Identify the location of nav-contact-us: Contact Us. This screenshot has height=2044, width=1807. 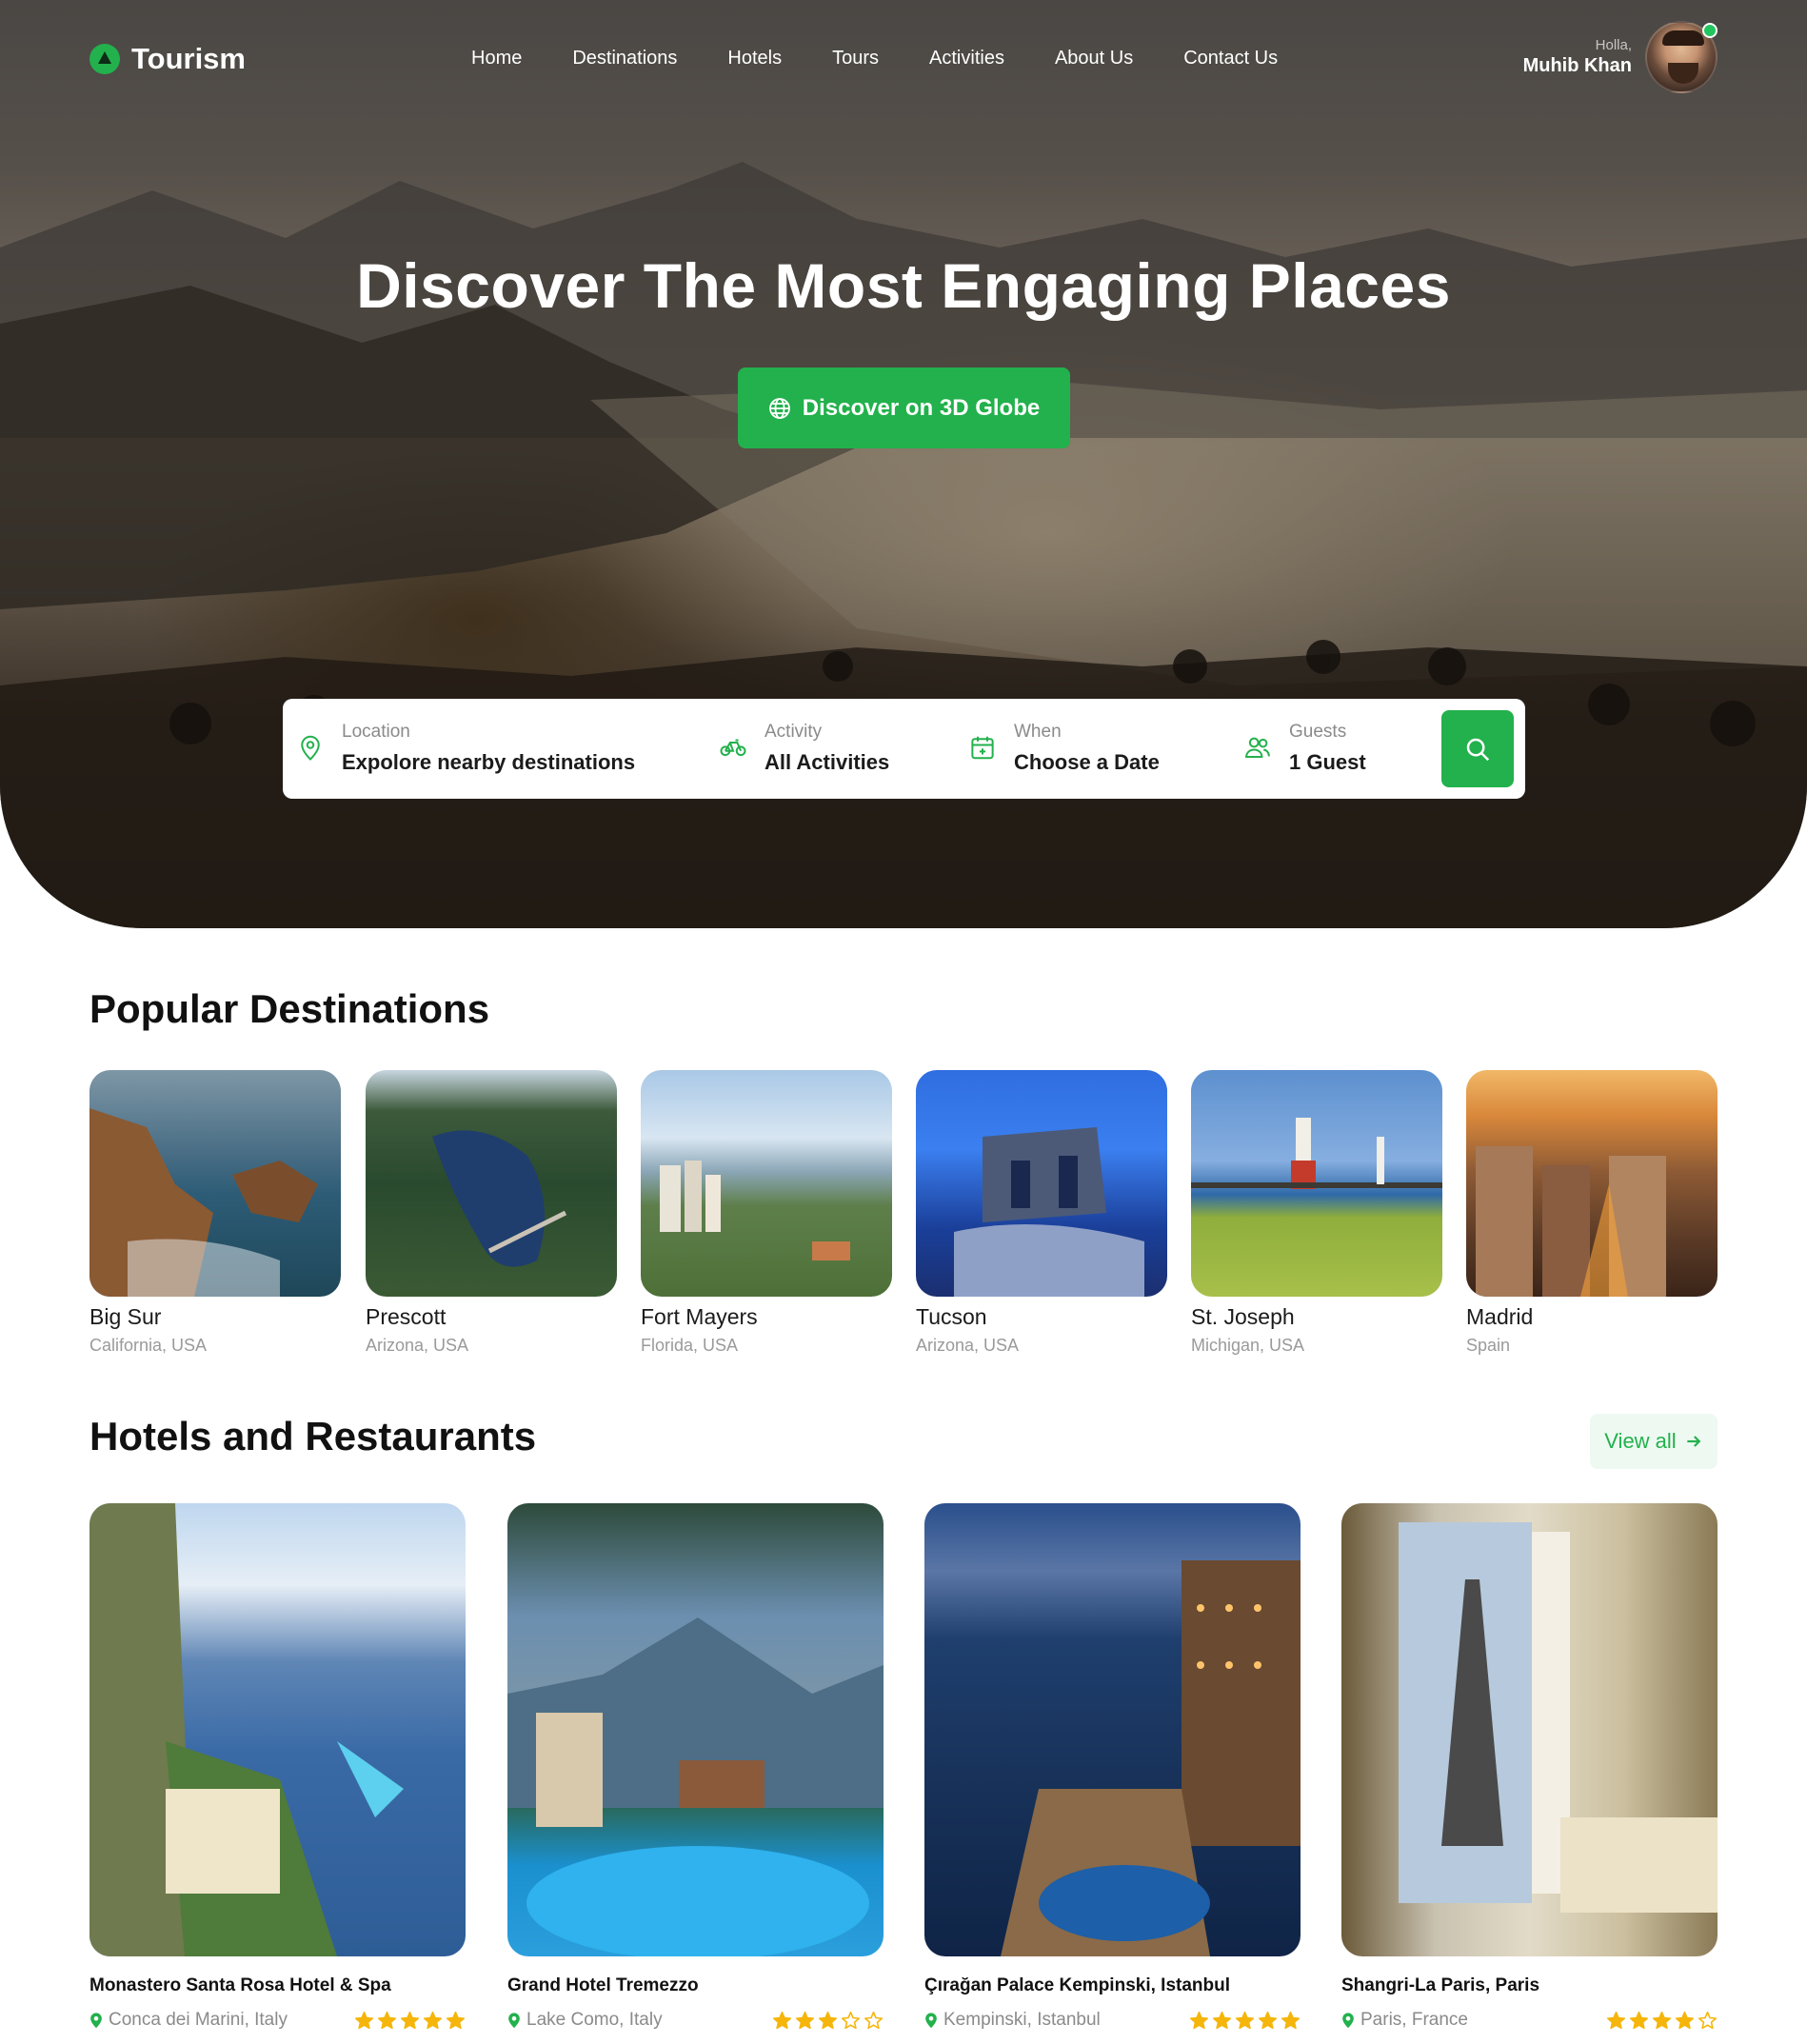
(1230, 58).